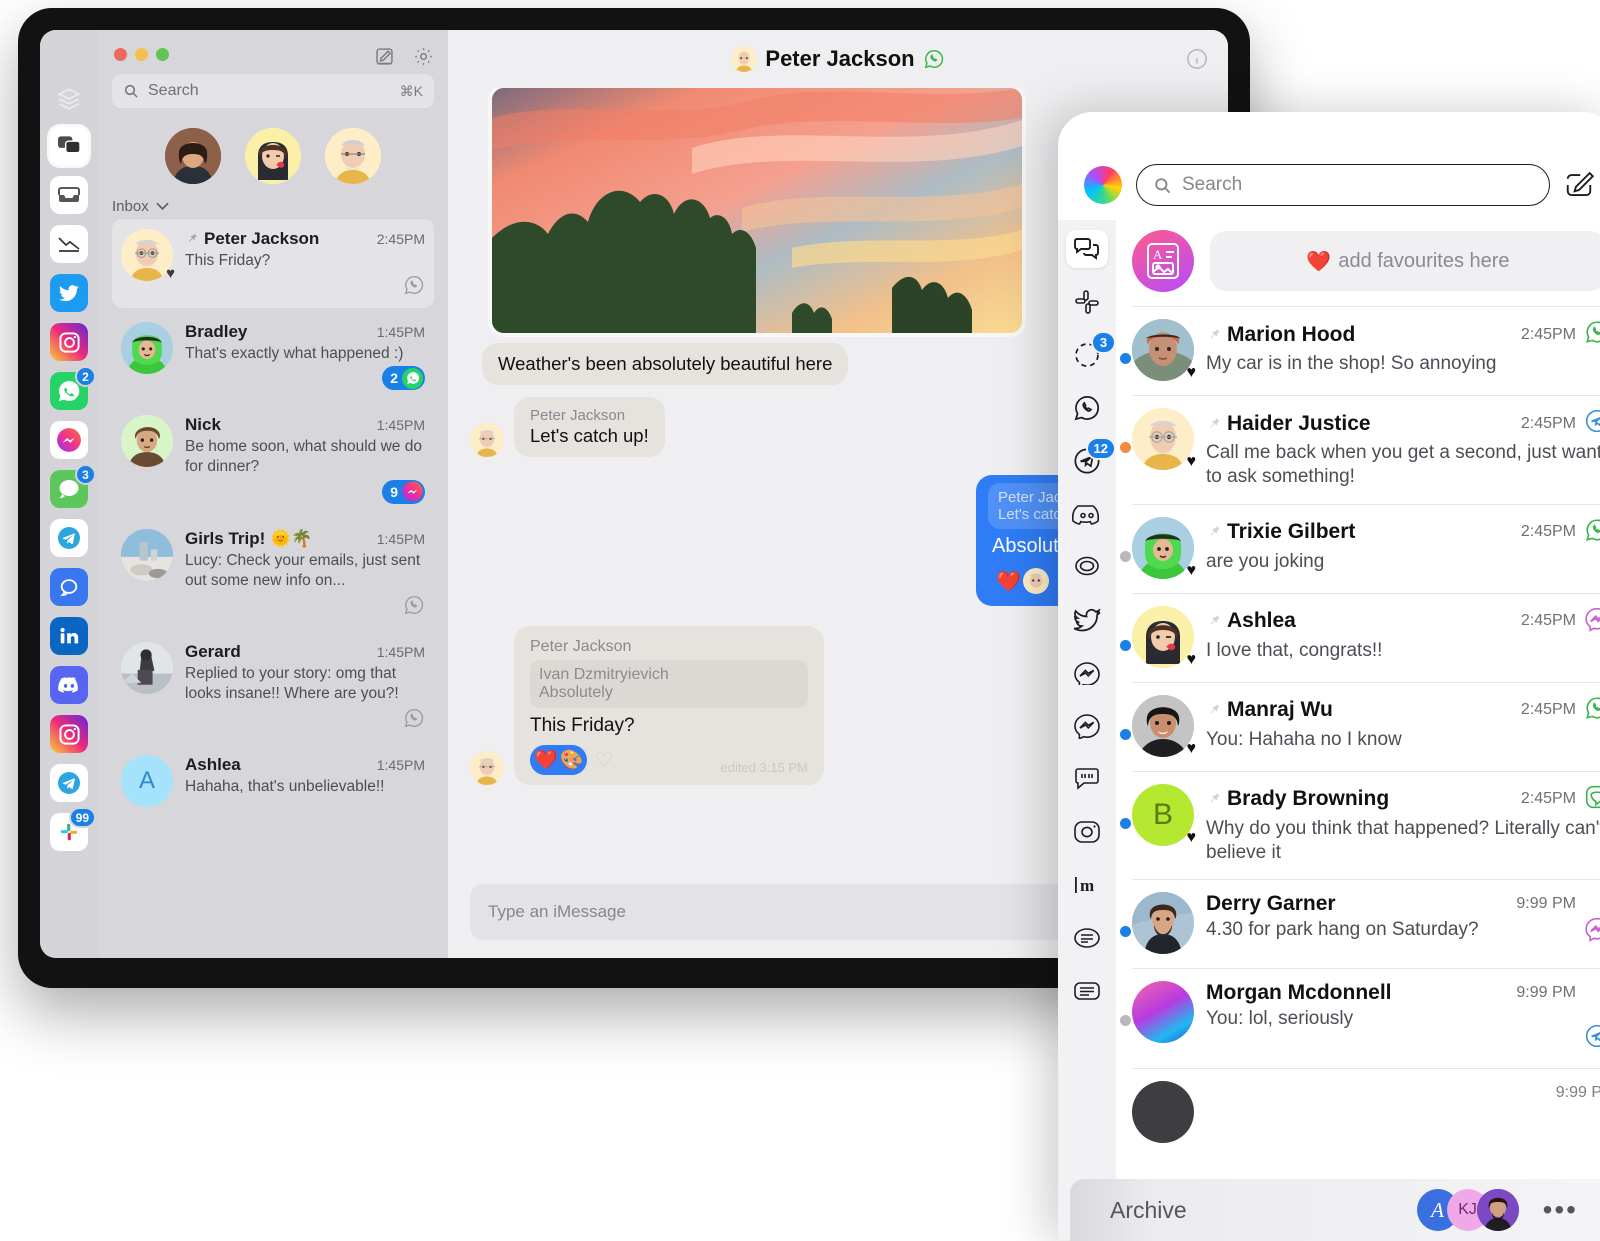  Describe the element at coordinates (1577, 1093) in the screenshot. I see `timestamp: 9:99 P` at that location.